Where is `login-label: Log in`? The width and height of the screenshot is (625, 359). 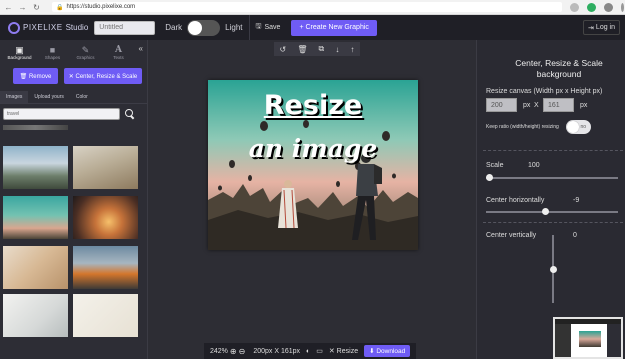 login-label: Log in is located at coordinates (605, 27).